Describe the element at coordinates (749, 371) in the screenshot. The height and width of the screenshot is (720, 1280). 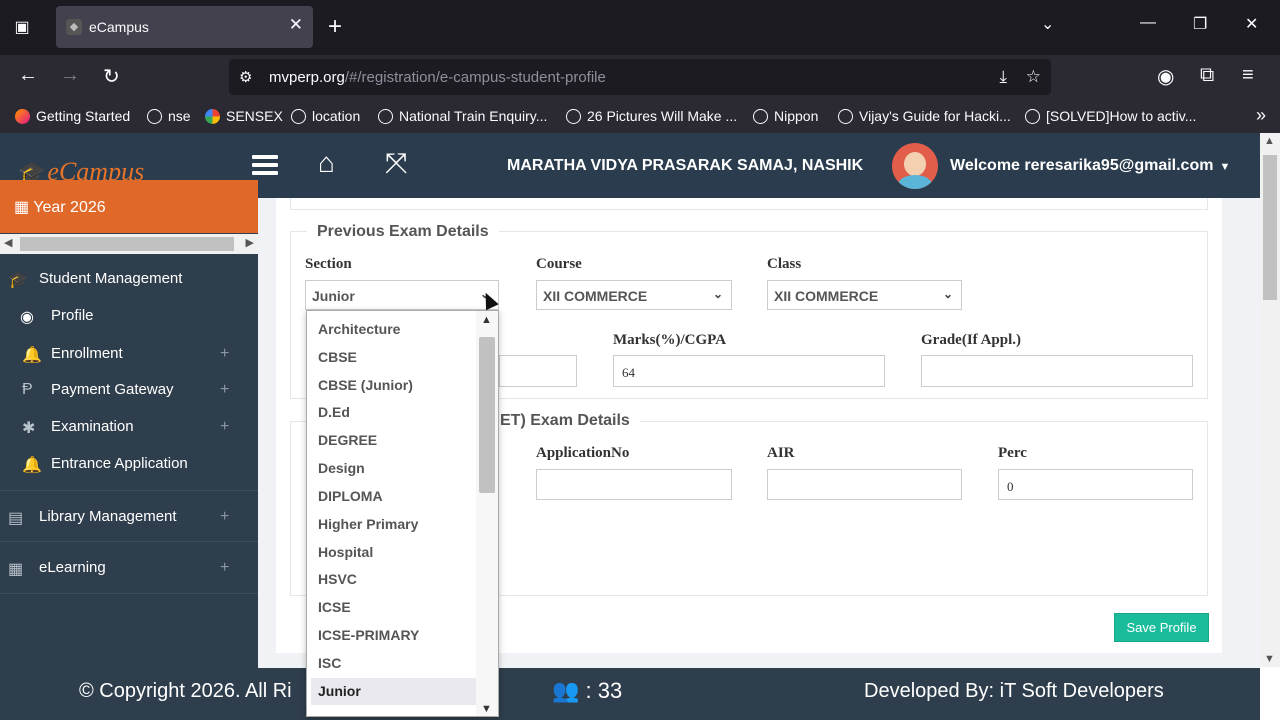
I see `marks-input: 64` at that location.